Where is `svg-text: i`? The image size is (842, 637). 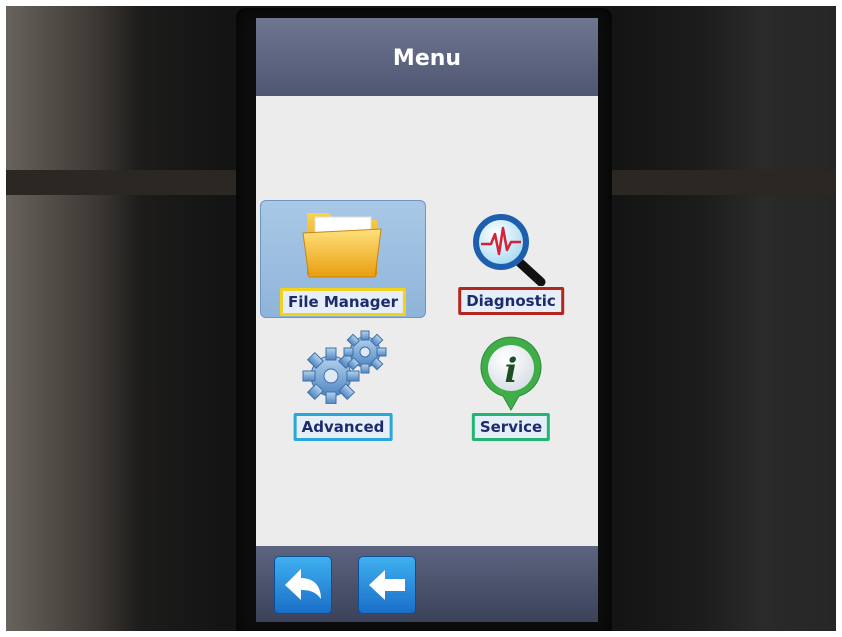
svg-text: i is located at coordinates (511, 371).